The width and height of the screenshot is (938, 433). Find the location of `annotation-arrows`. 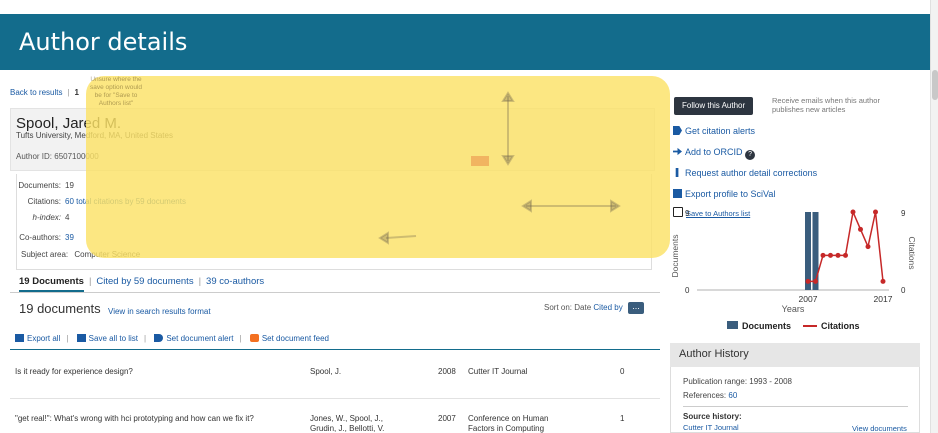

annotation-arrows is located at coordinates (499, 168).